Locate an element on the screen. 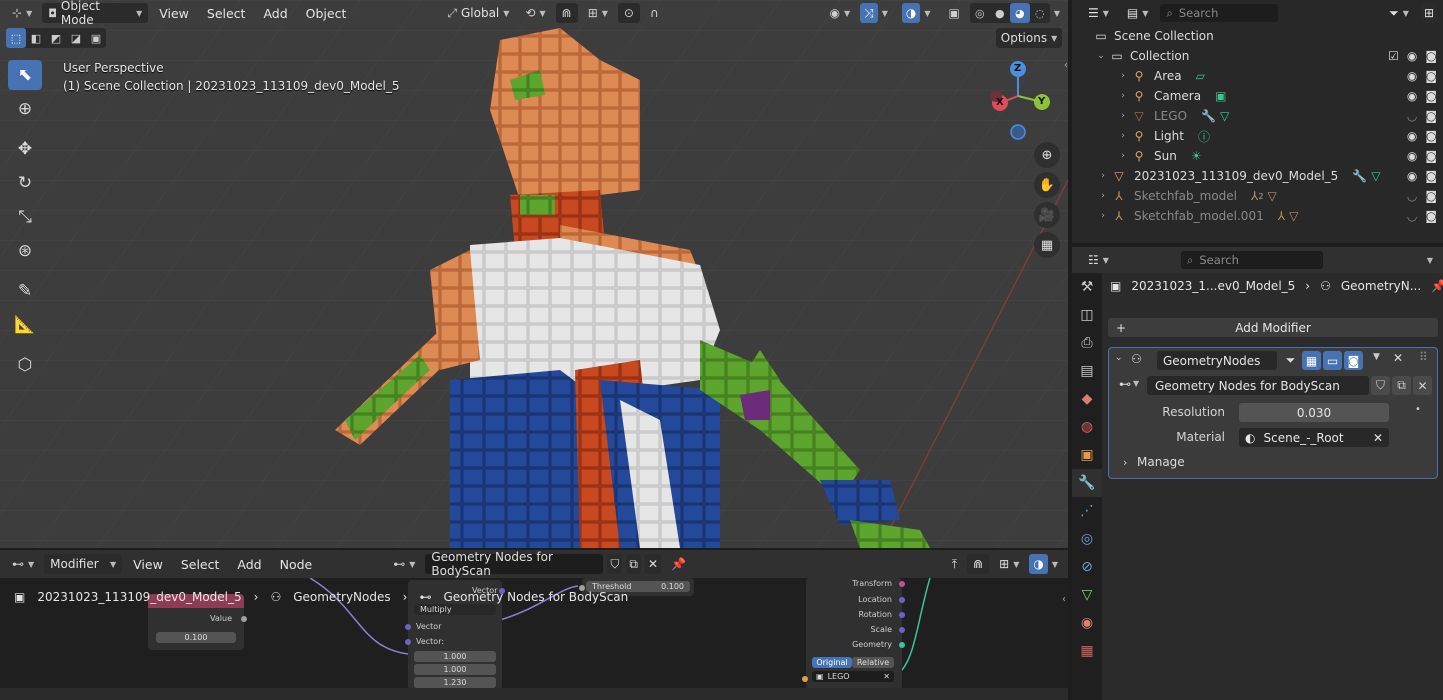  select-box-tool-icon: ⬉ is located at coordinates (25, 75).